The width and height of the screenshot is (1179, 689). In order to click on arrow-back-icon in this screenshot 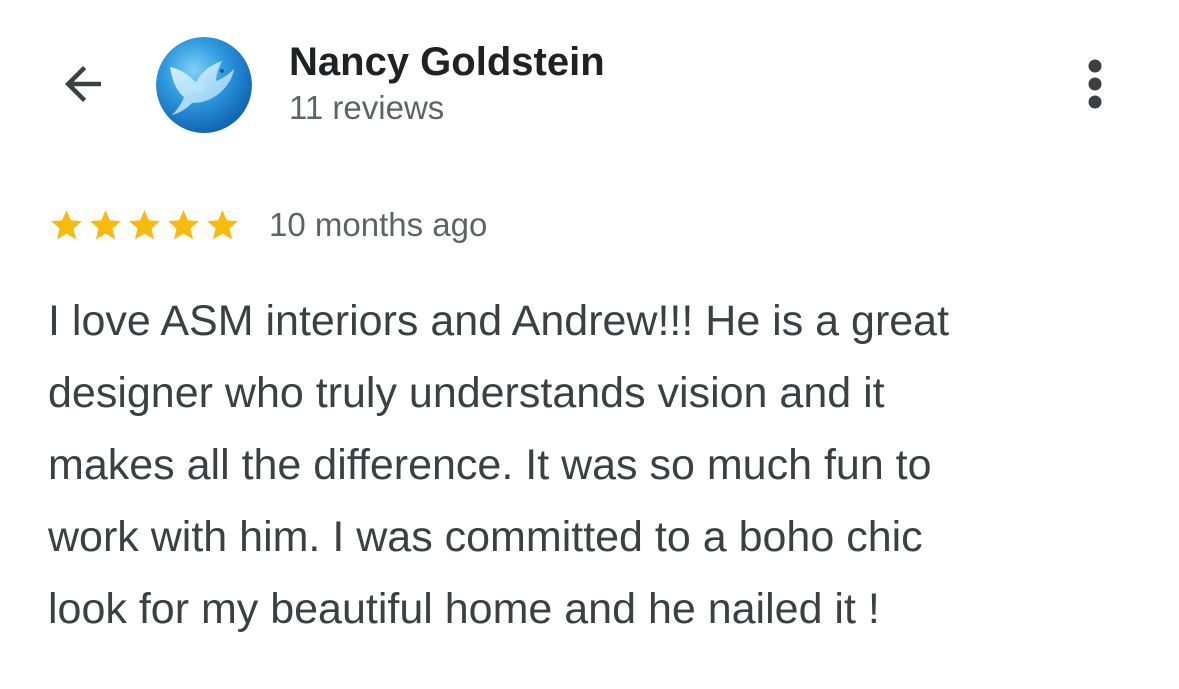, I will do `click(83, 84)`.